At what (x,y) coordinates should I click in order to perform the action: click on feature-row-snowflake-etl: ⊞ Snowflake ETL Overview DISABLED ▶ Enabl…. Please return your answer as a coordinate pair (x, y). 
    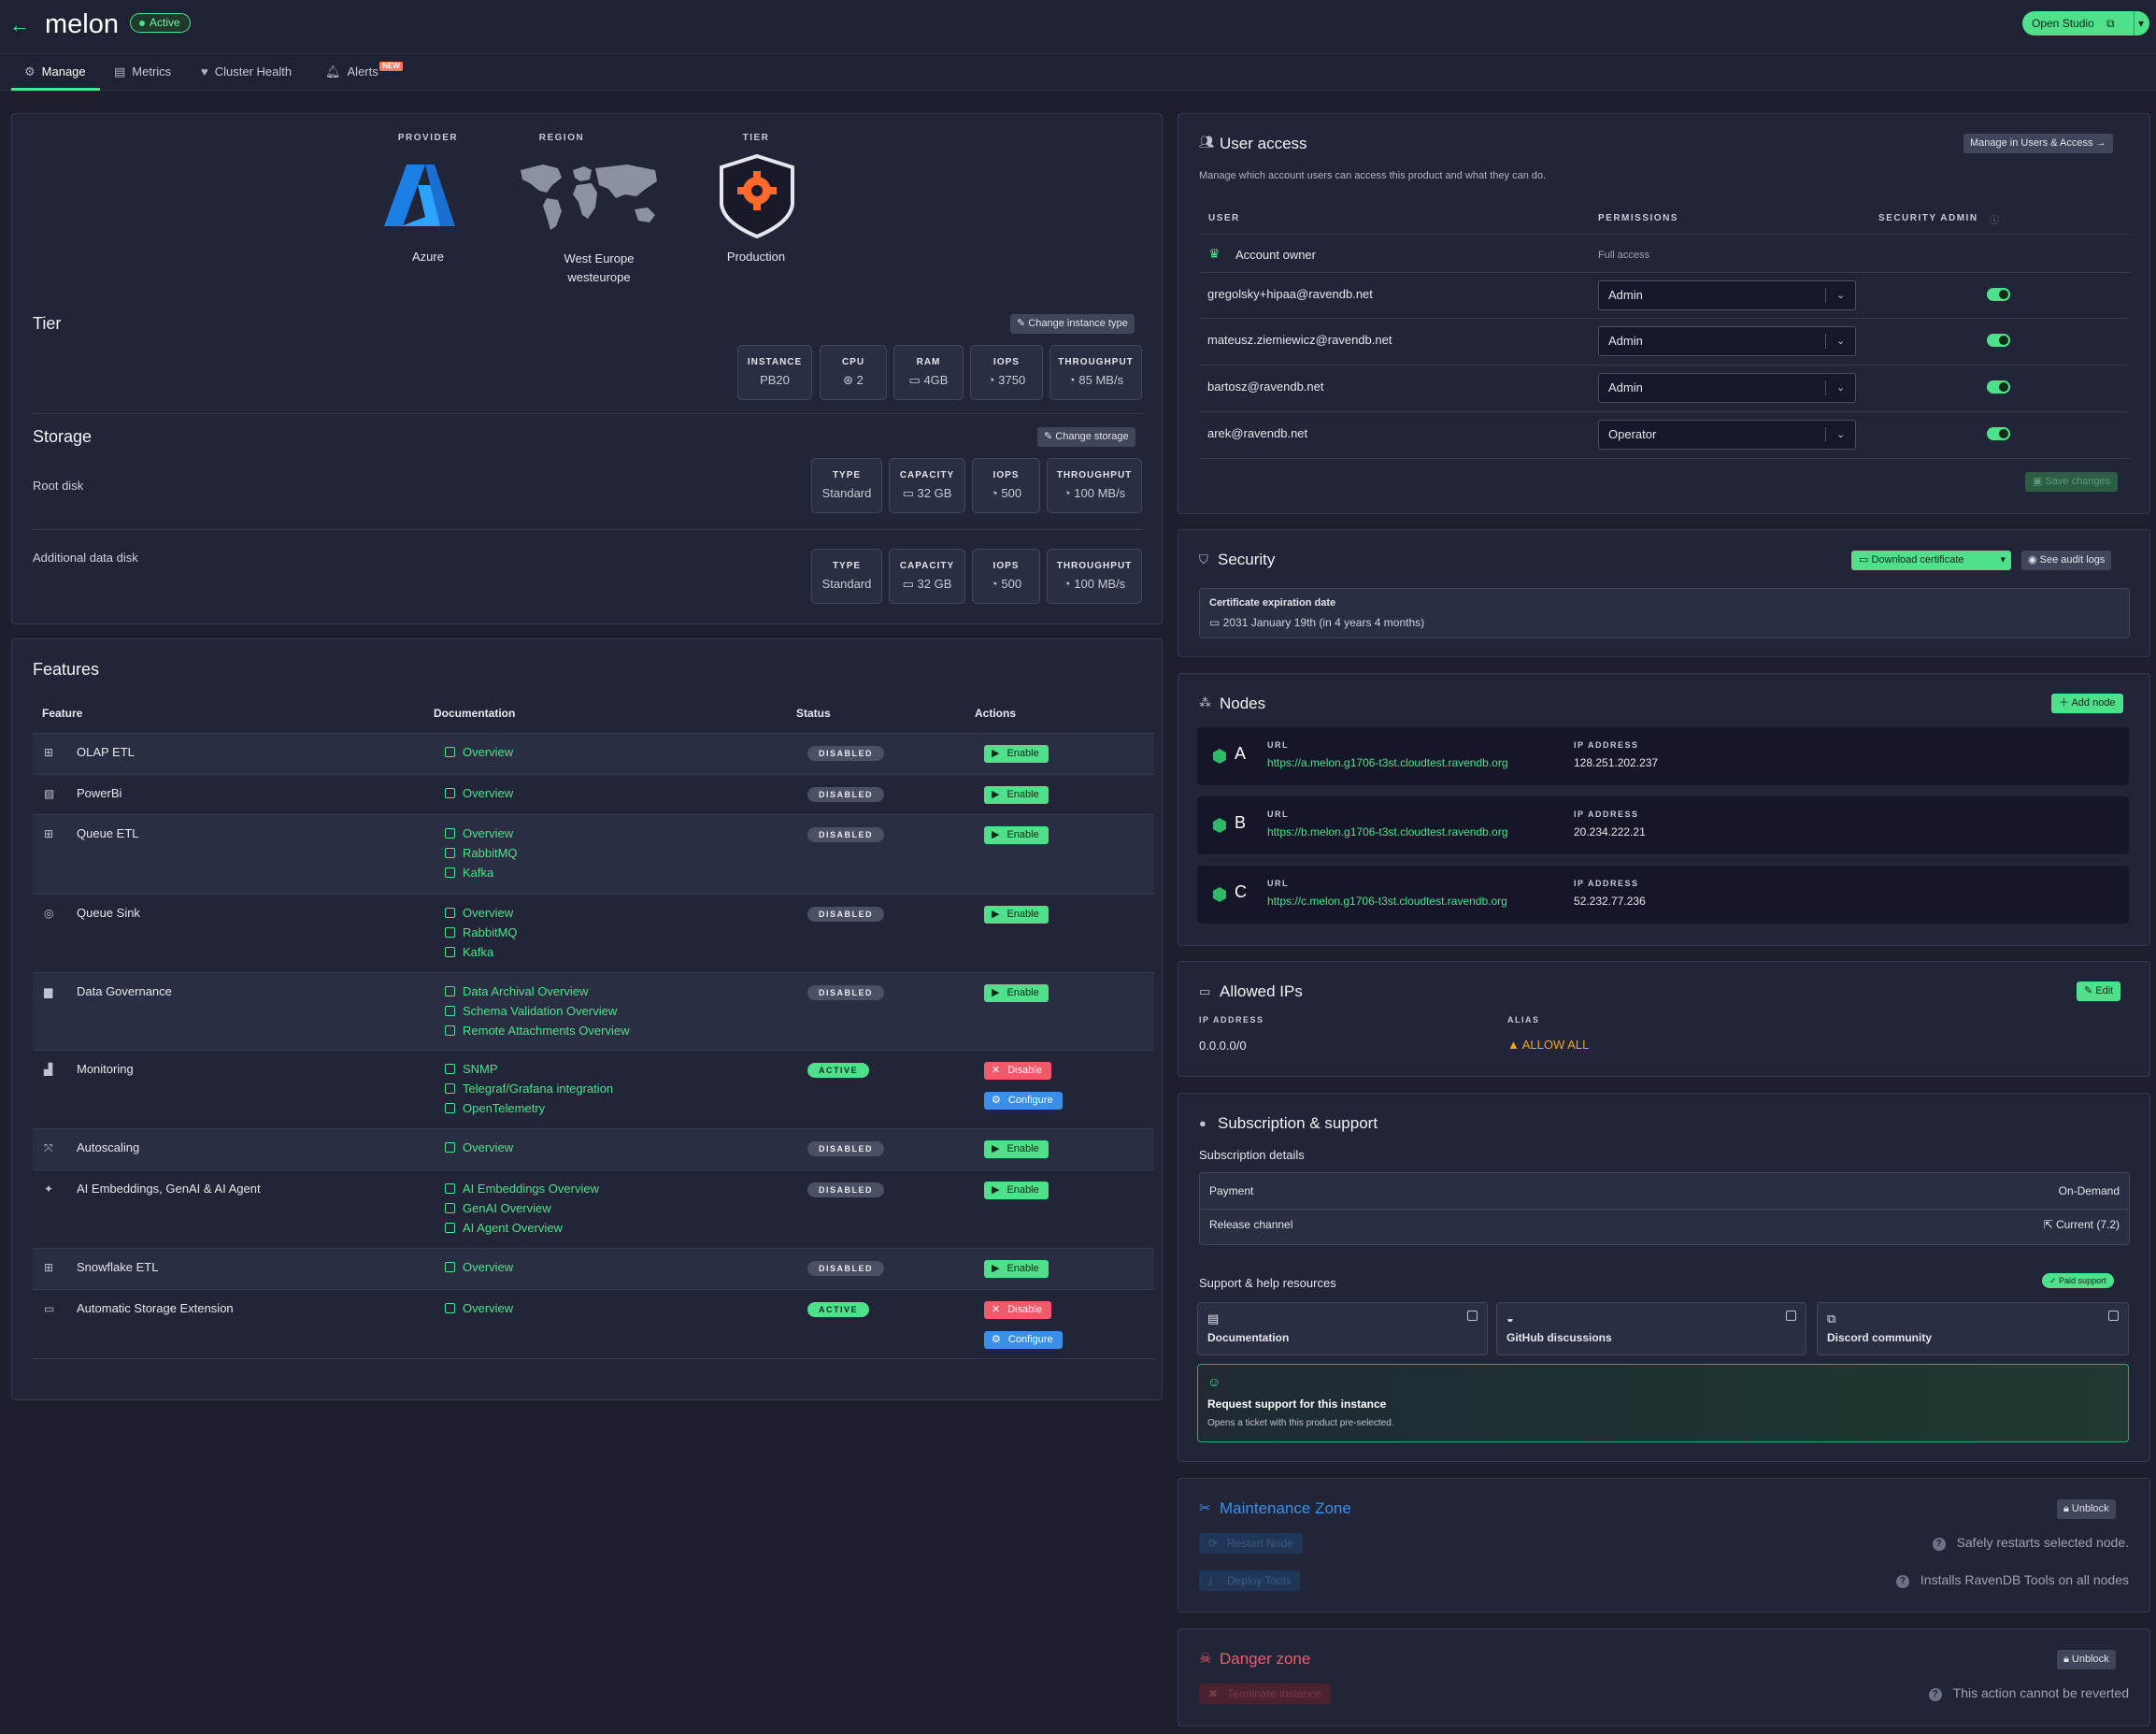
    Looking at the image, I should click on (593, 1268).